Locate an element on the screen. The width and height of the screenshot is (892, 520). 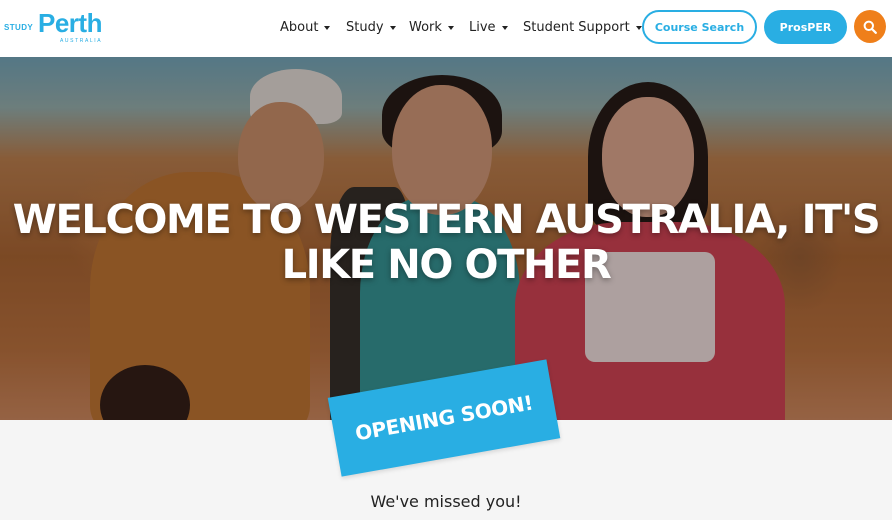
logo-study-text: STUDY is located at coordinates (19, 27).